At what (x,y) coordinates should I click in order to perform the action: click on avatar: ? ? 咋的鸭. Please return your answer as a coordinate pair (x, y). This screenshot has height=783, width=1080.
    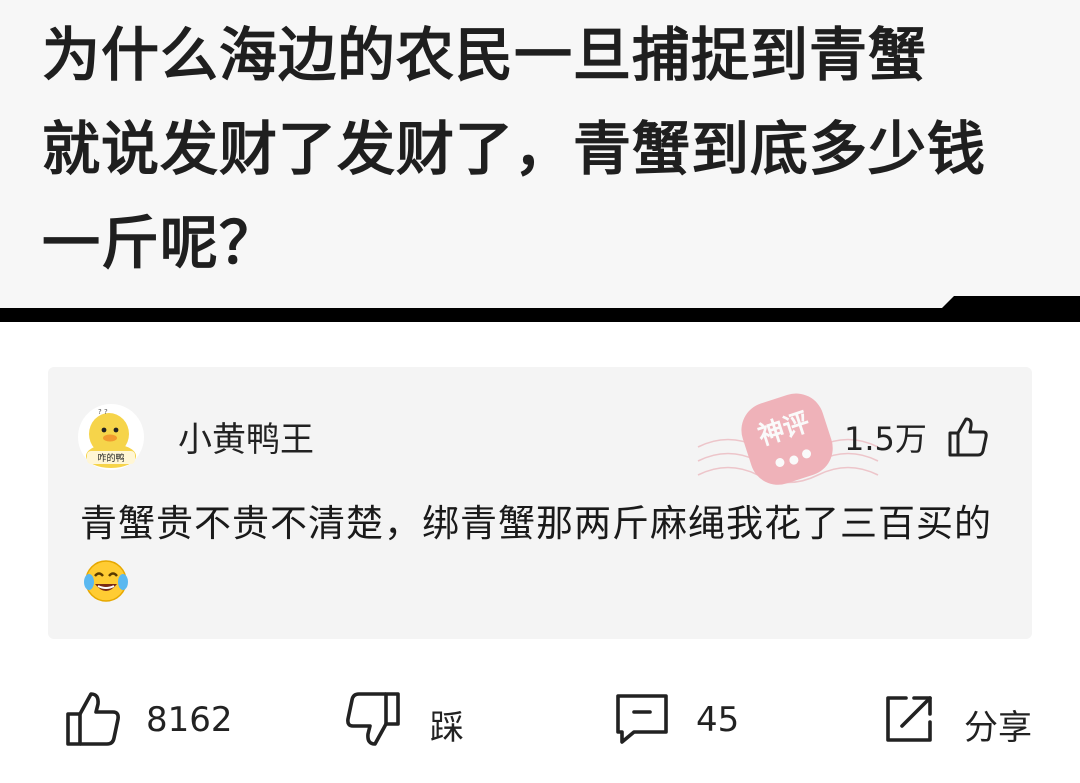
    Looking at the image, I should click on (111, 437).